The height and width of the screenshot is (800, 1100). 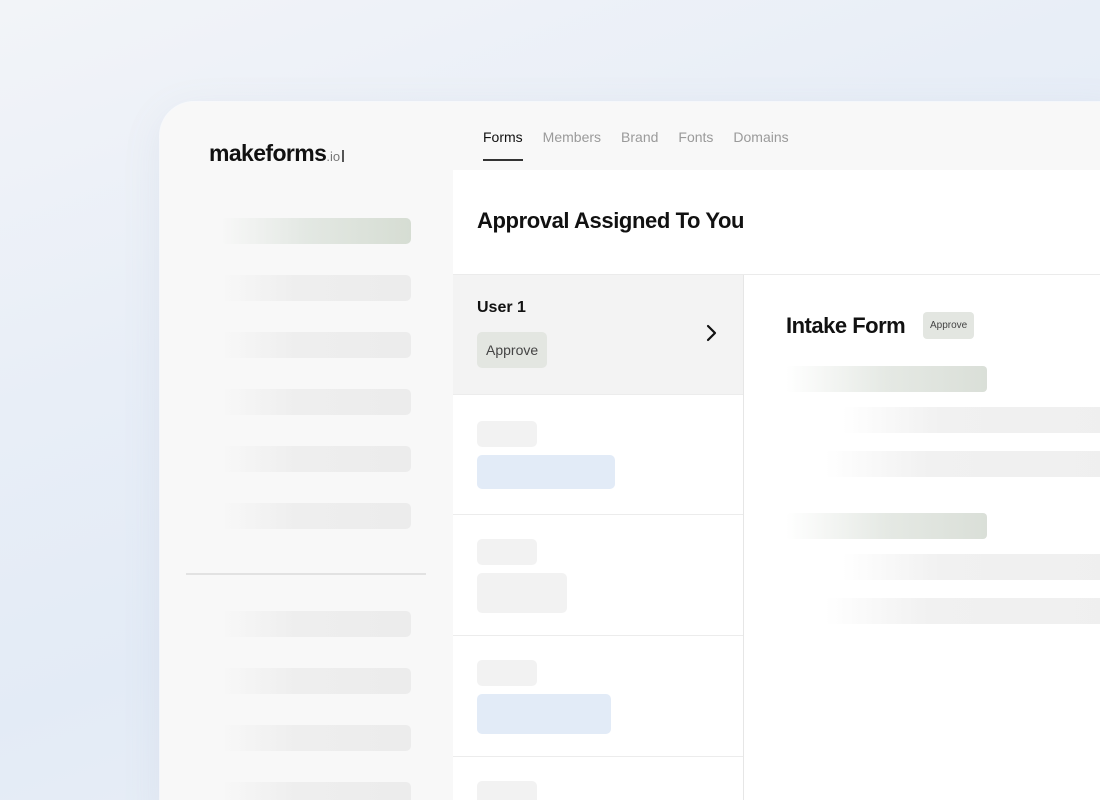 I want to click on form-status-badge: Approve, so click(x=949, y=325).